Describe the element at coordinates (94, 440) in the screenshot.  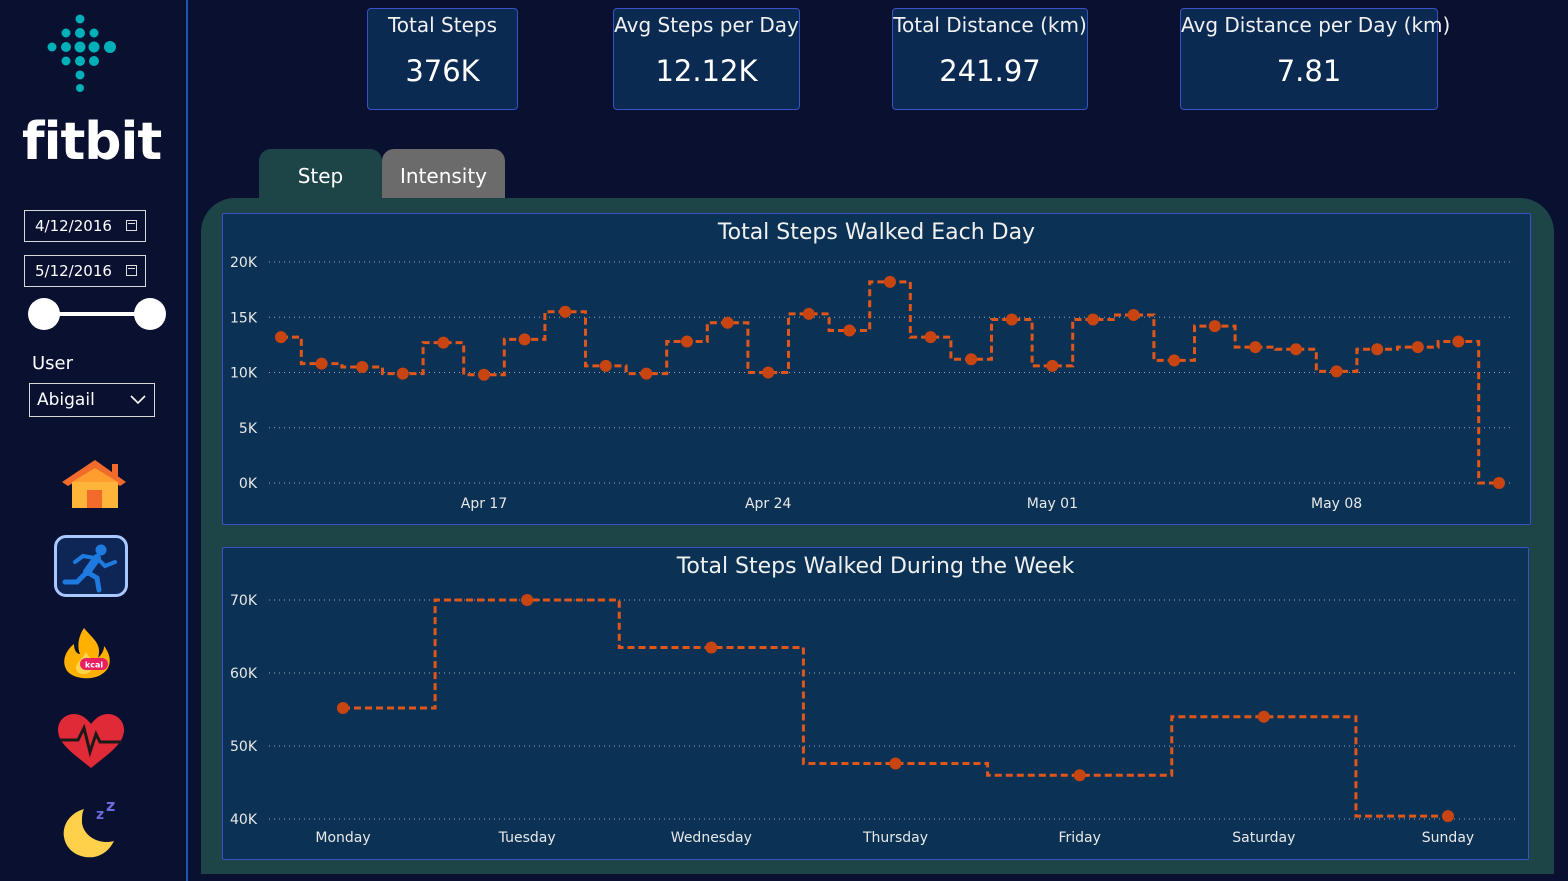
I see `sidebar: fitbit 4/12/2016 5/12/2016 User Abigail` at that location.